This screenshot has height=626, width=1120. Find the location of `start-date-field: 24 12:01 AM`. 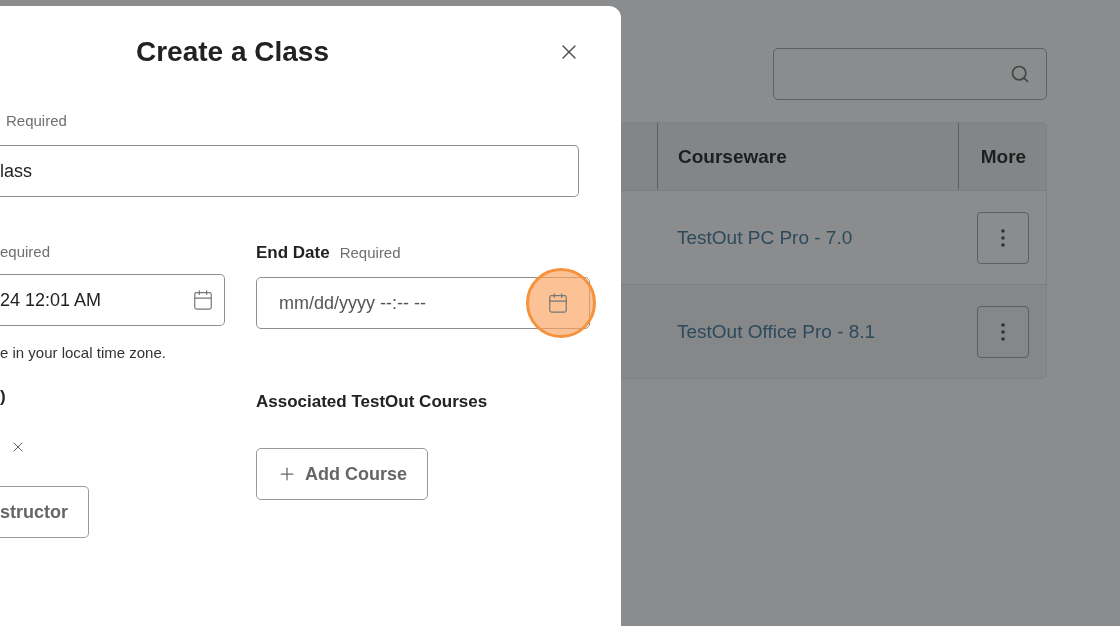

start-date-field: 24 12:01 AM is located at coordinates (112, 300).